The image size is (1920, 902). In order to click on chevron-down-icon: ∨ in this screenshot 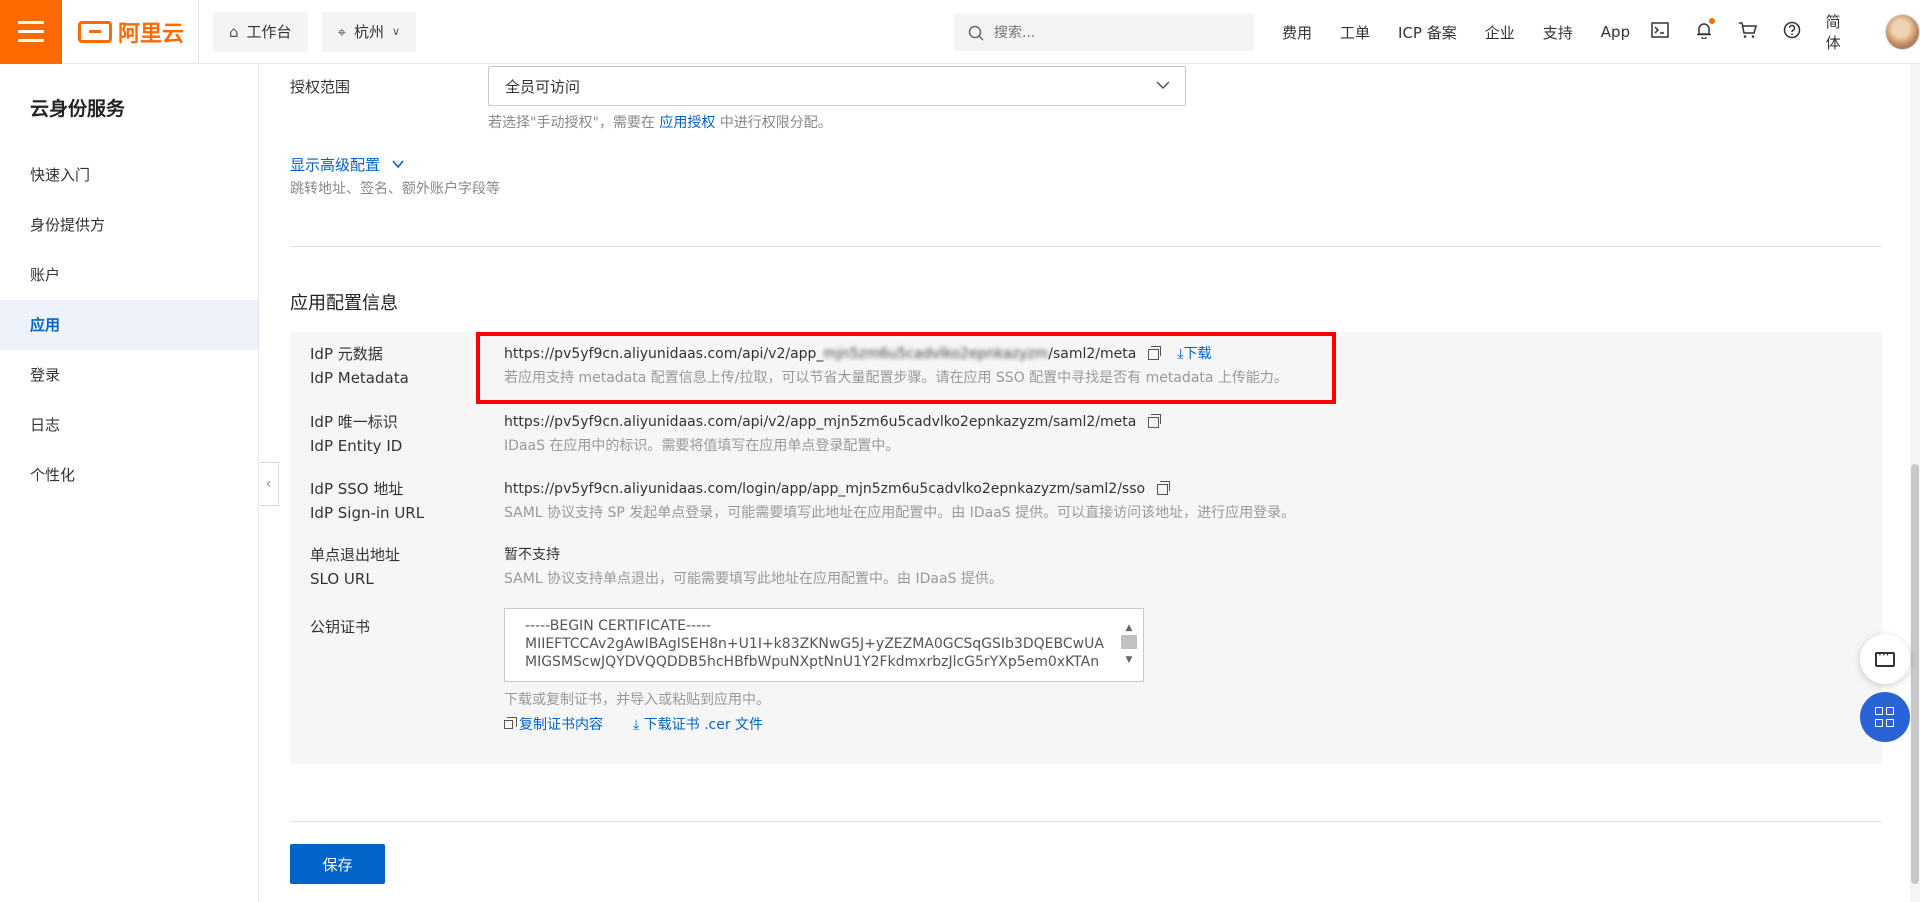, I will do `click(396, 31)`.